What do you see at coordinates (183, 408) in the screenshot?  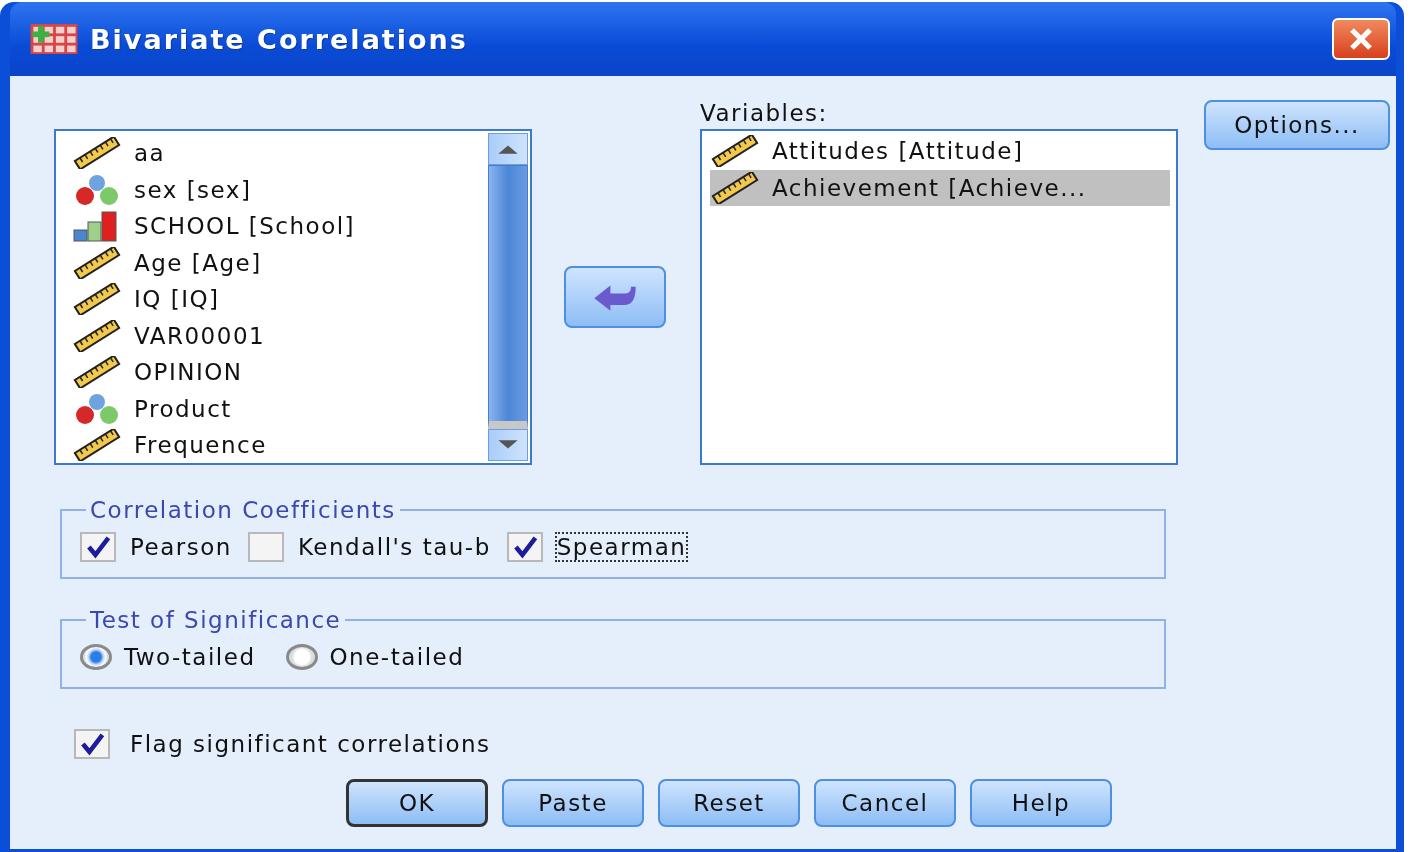 I see `variable-label: Product` at bounding box center [183, 408].